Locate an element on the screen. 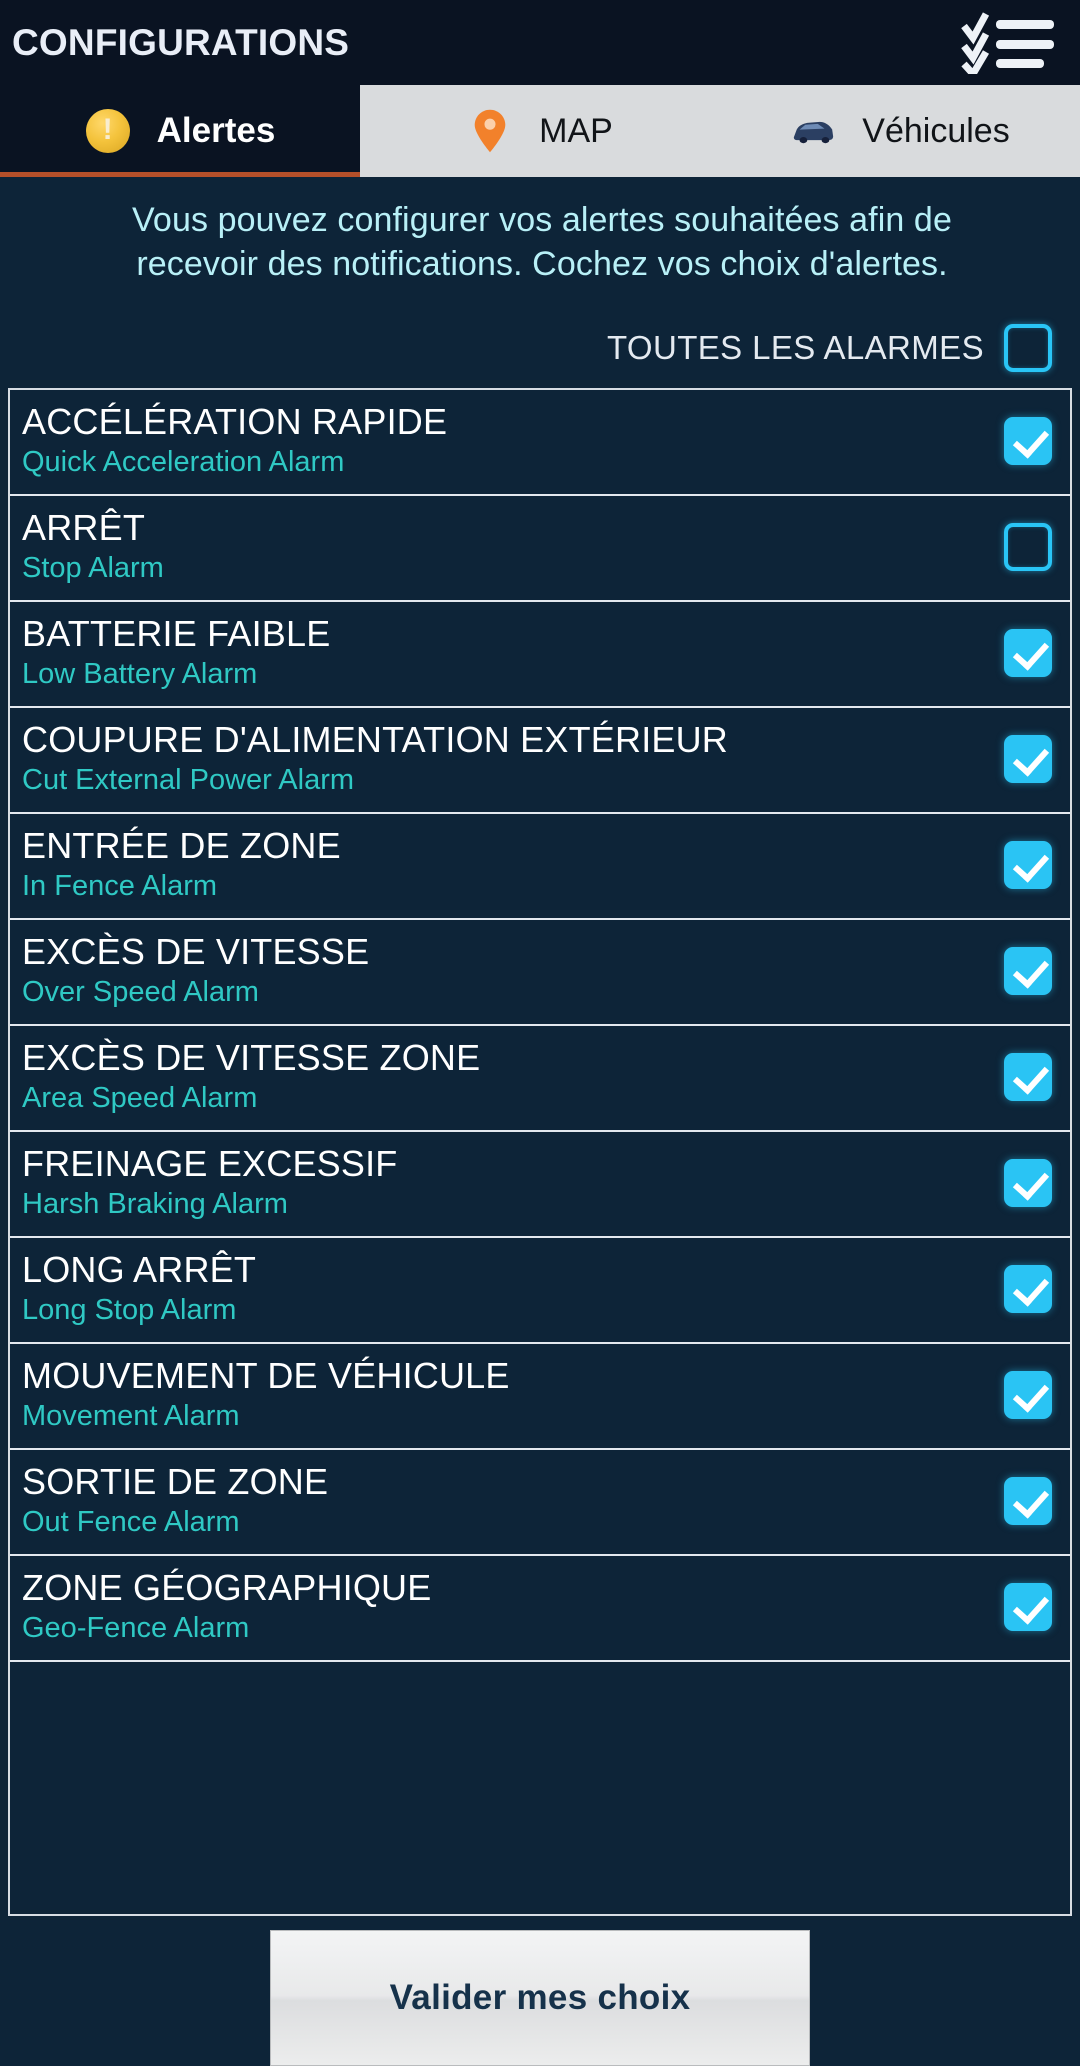 This screenshot has width=1080, height=2066. alarm-row: FREINAGE EXCESSIF Harsh Braking Alarm is located at coordinates (540, 1185).